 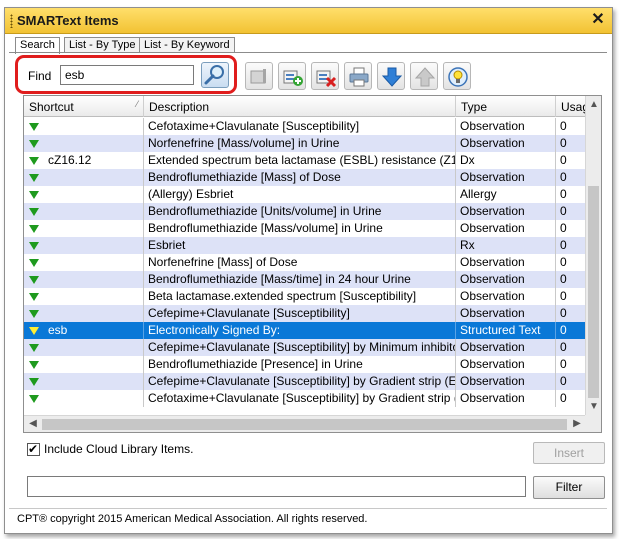 I want to click on move-up-button, so click(x=424, y=76).